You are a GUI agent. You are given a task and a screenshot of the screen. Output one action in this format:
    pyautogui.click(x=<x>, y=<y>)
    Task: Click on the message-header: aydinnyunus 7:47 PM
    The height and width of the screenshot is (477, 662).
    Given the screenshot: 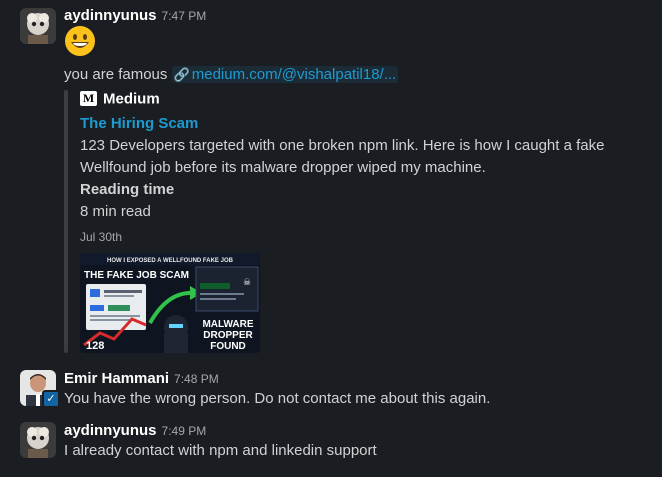 What is the action you would take?
    pyautogui.click(x=135, y=16)
    